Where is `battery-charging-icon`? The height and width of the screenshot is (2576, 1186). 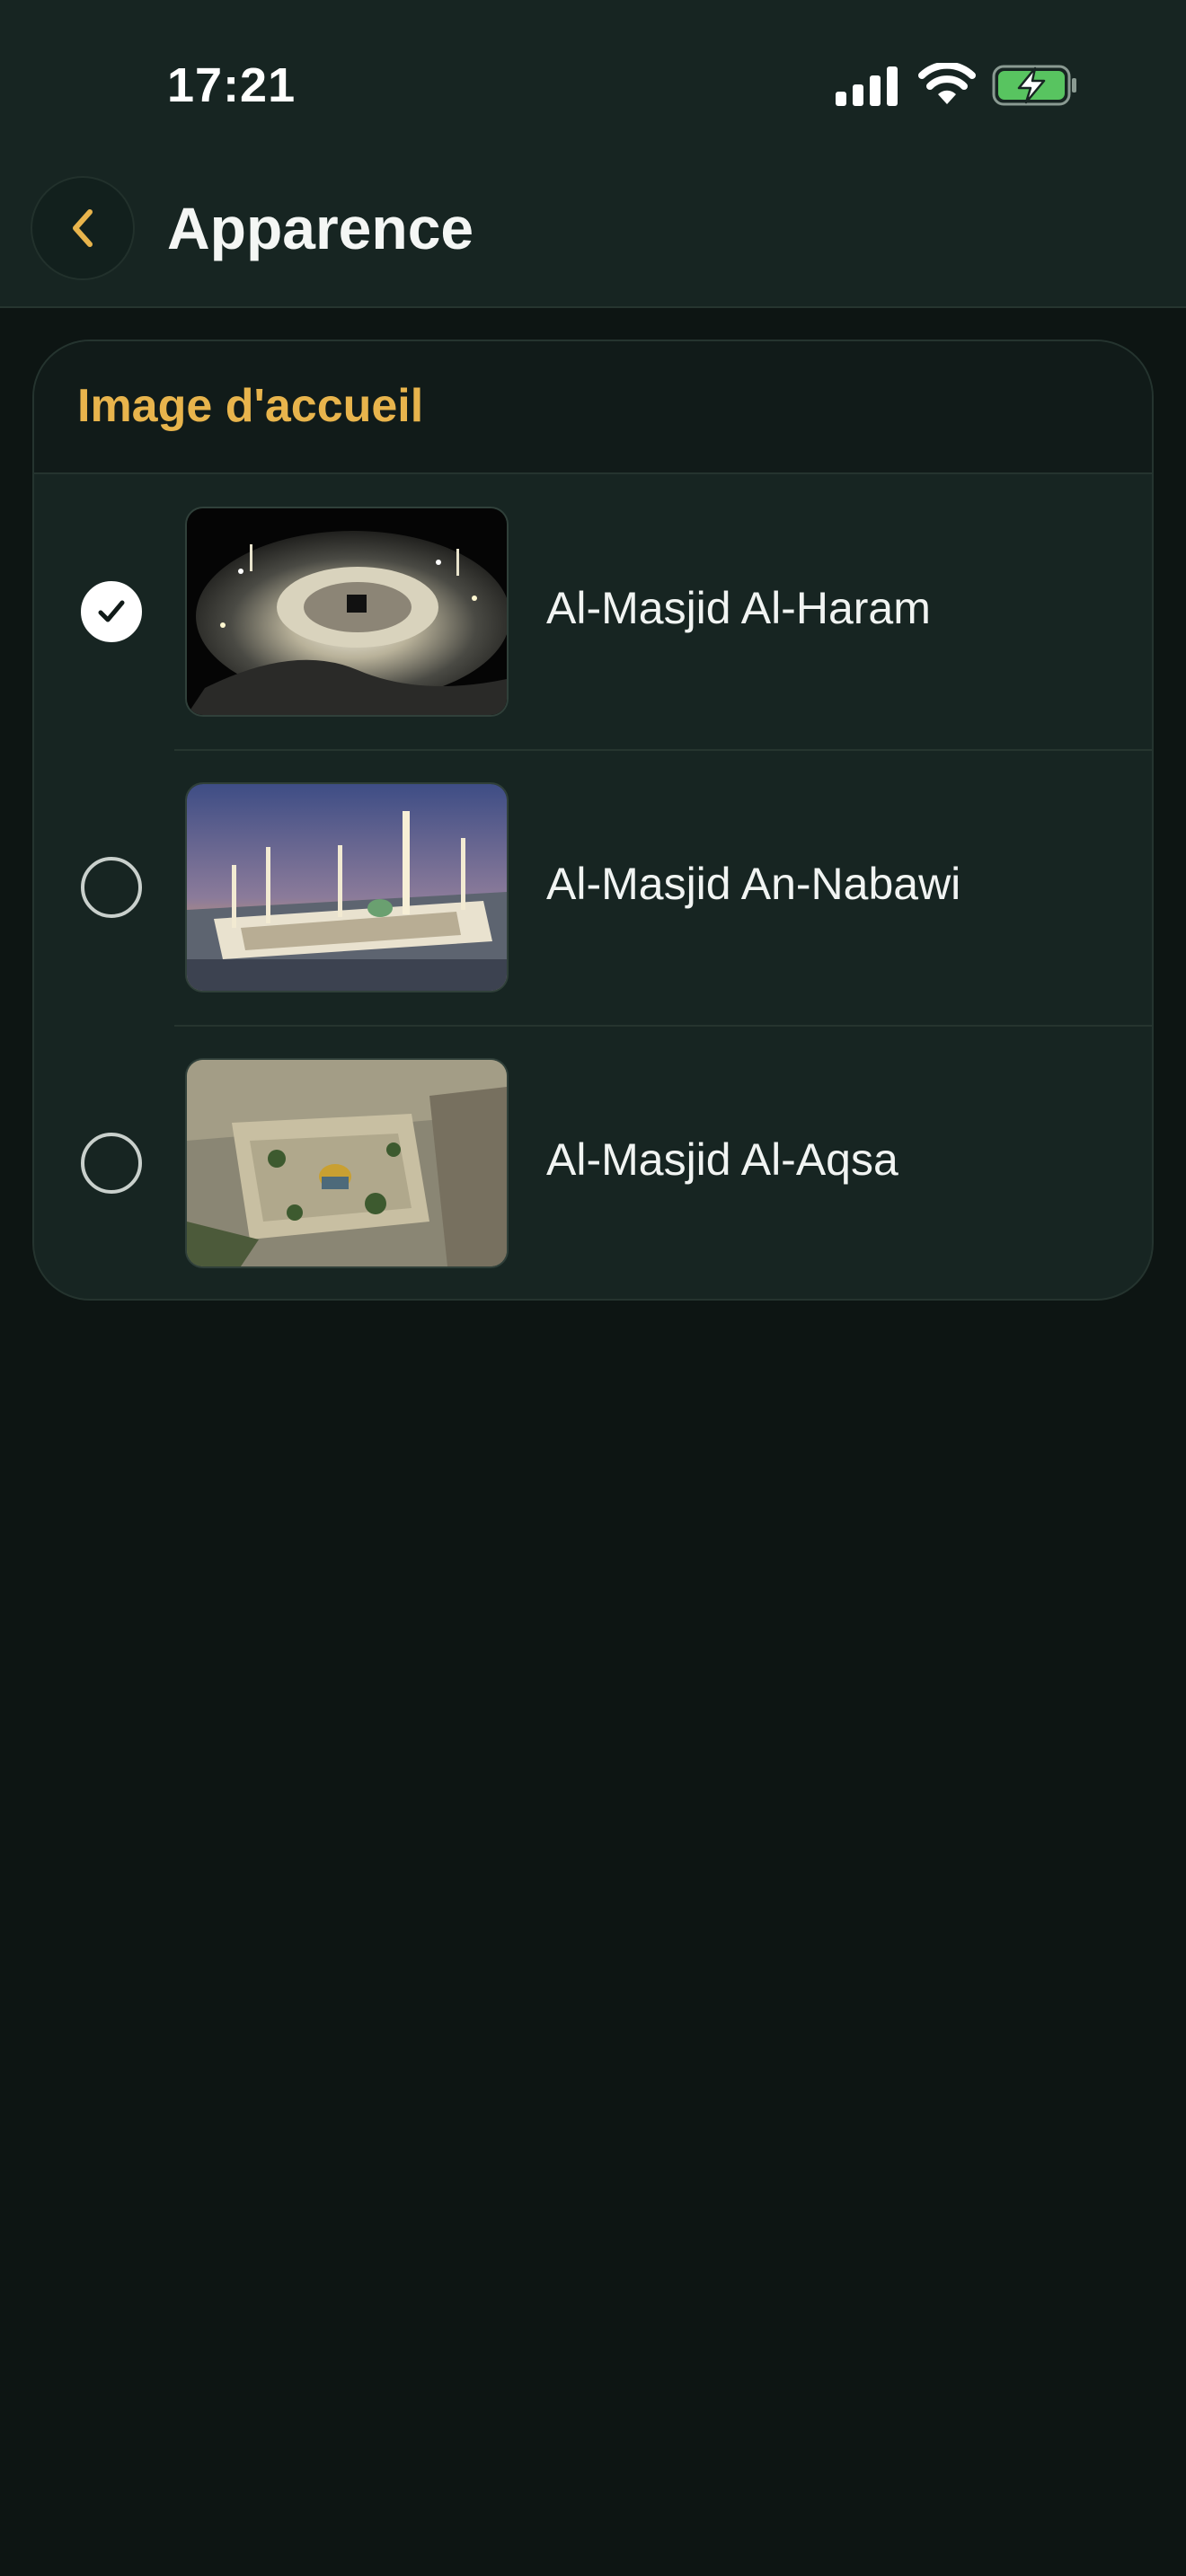
battery-charging-icon is located at coordinates (1034, 85).